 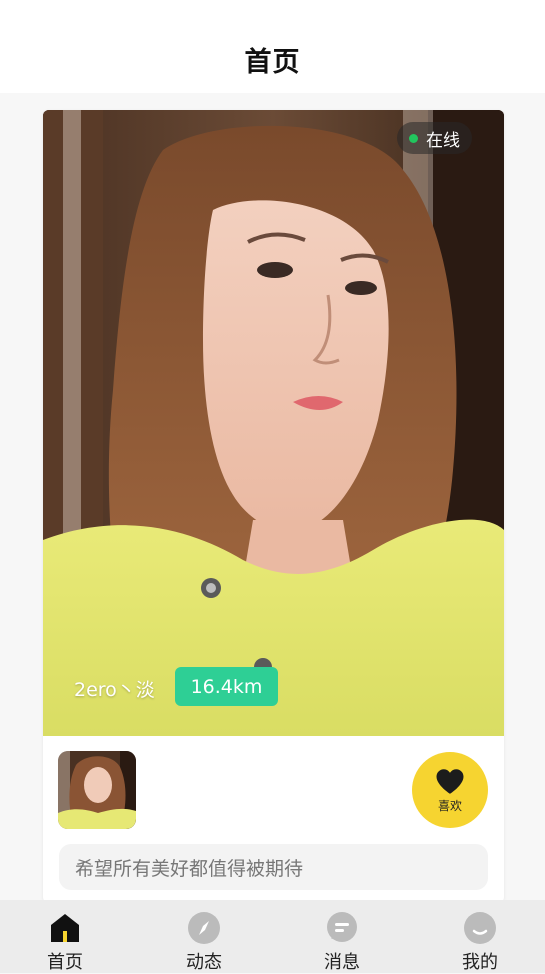 What do you see at coordinates (443, 140) in the screenshot?
I see `online-status-text: 在线` at bounding box center [443, 140].